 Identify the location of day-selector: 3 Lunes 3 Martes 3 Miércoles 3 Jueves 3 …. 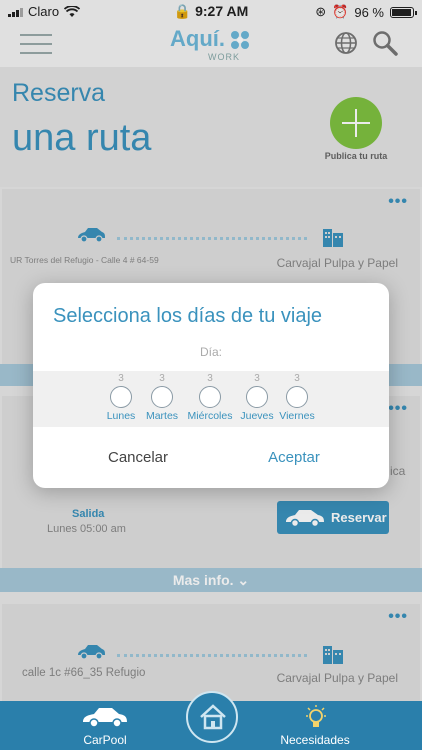
(211, 399).